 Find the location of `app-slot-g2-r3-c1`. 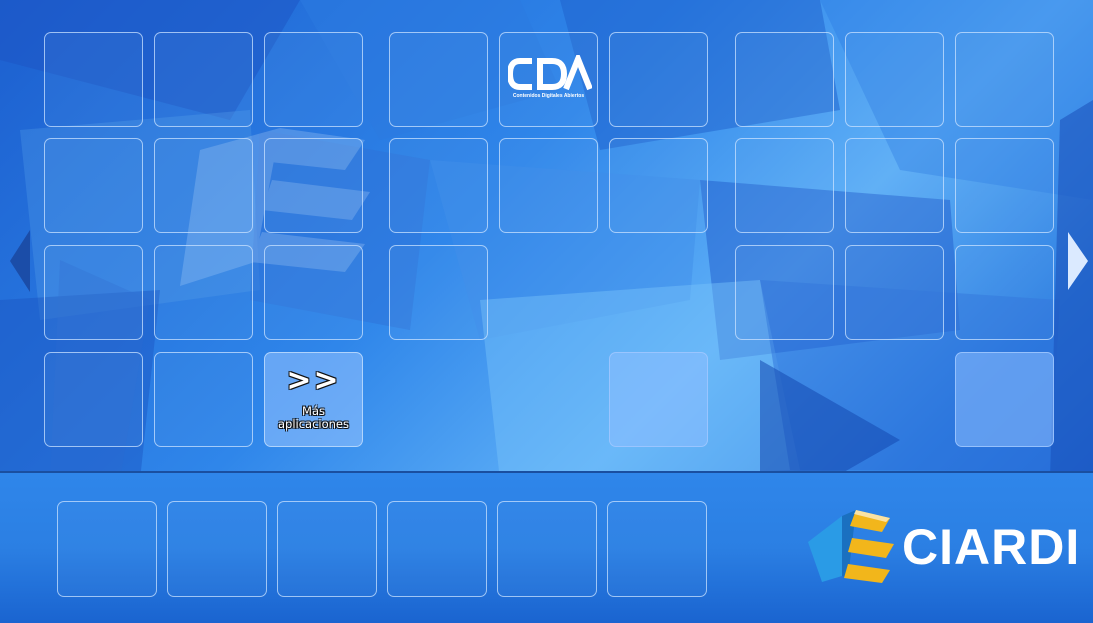

app-slot-g2-r3-c1 is located at coordinates (438, 292).